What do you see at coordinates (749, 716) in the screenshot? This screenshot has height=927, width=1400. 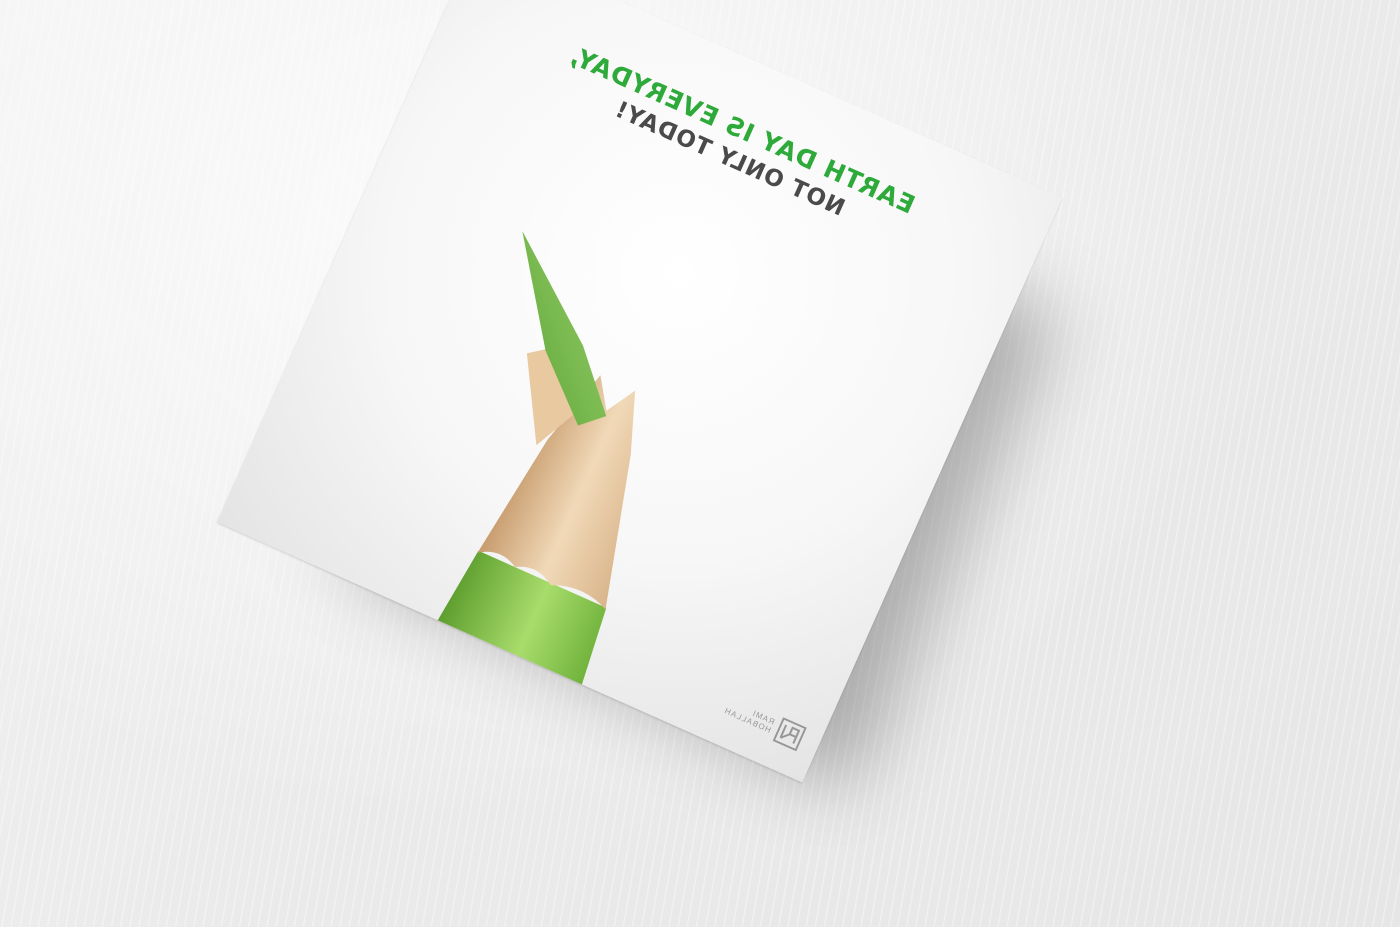 I see `logo-text: RAMI HOBALLAH` at bounding box center [749, 716].